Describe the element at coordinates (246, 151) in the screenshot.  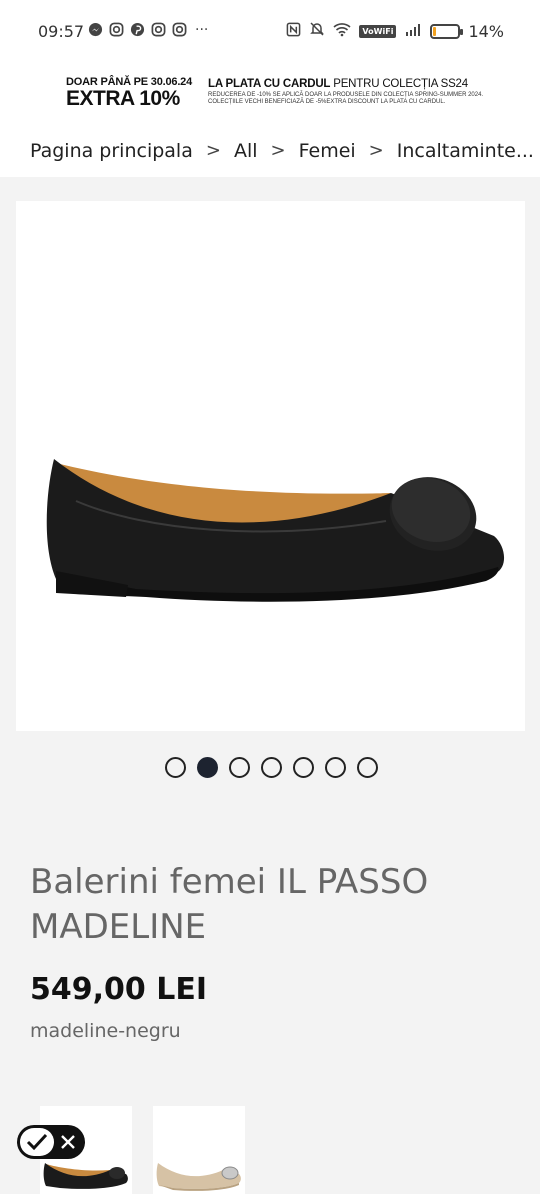
I see `breadcrumb-all: All` at that location.